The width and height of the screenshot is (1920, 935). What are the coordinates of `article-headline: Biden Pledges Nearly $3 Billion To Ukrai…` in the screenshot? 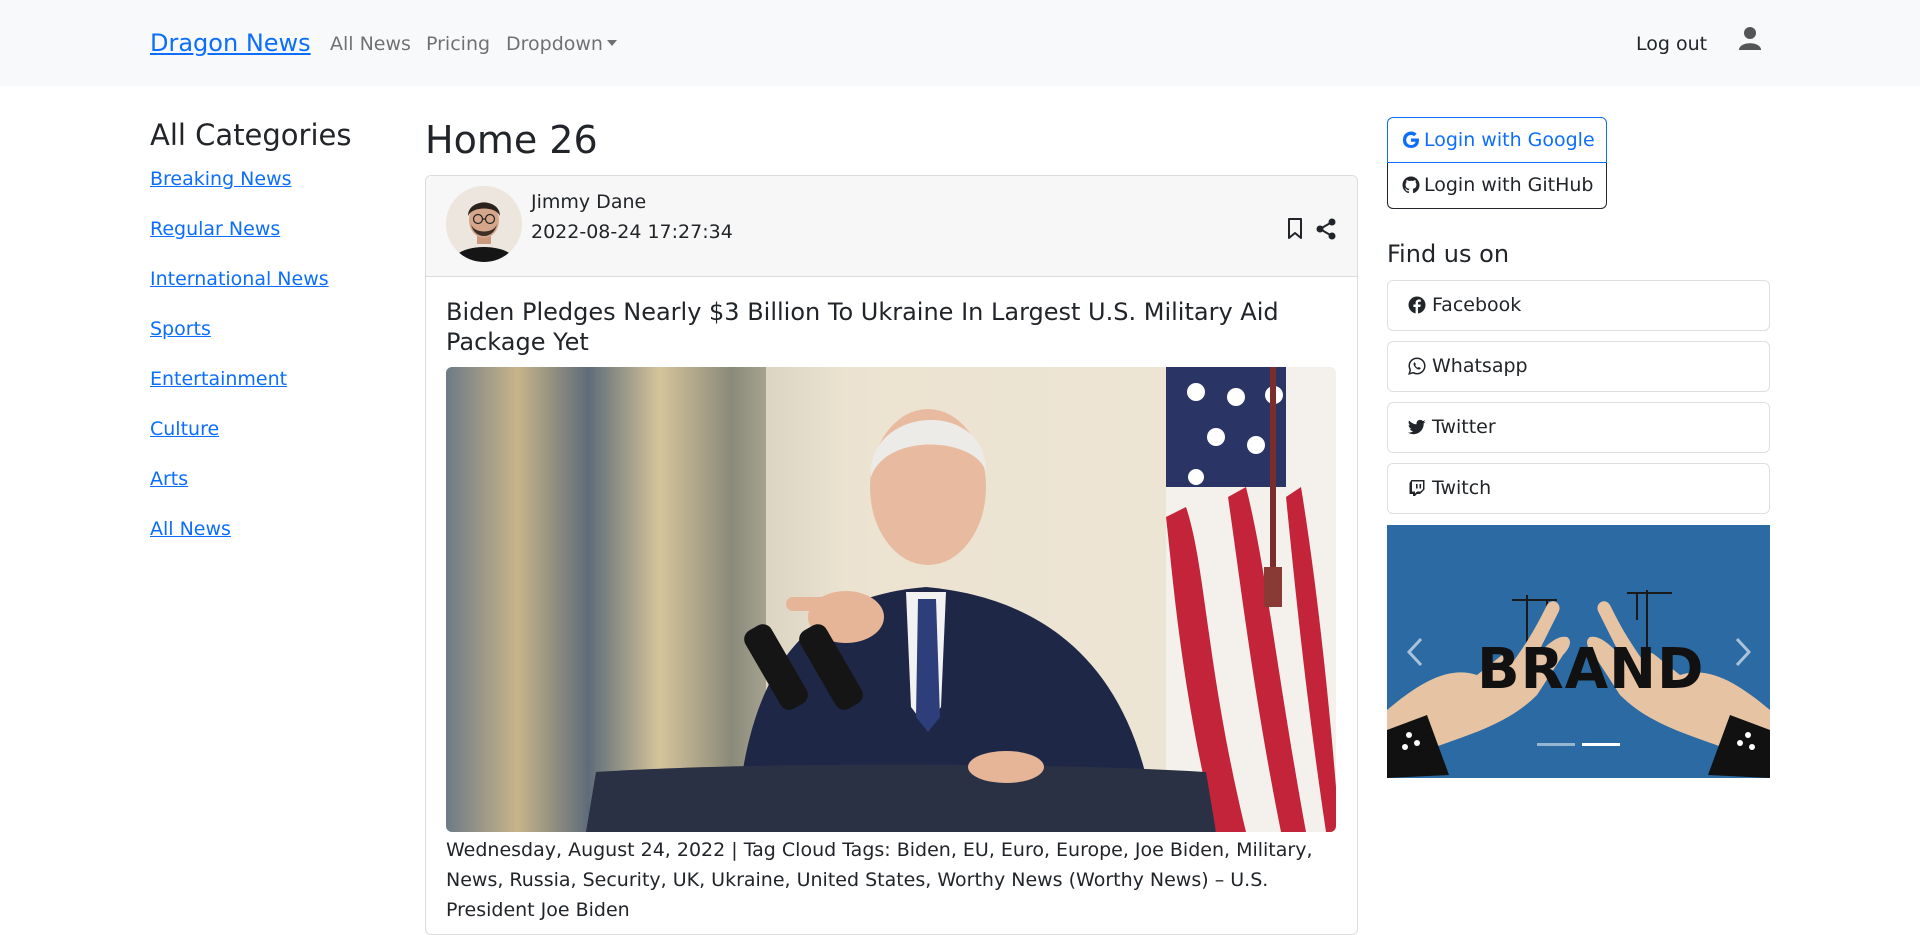 It's located at (896, 327).